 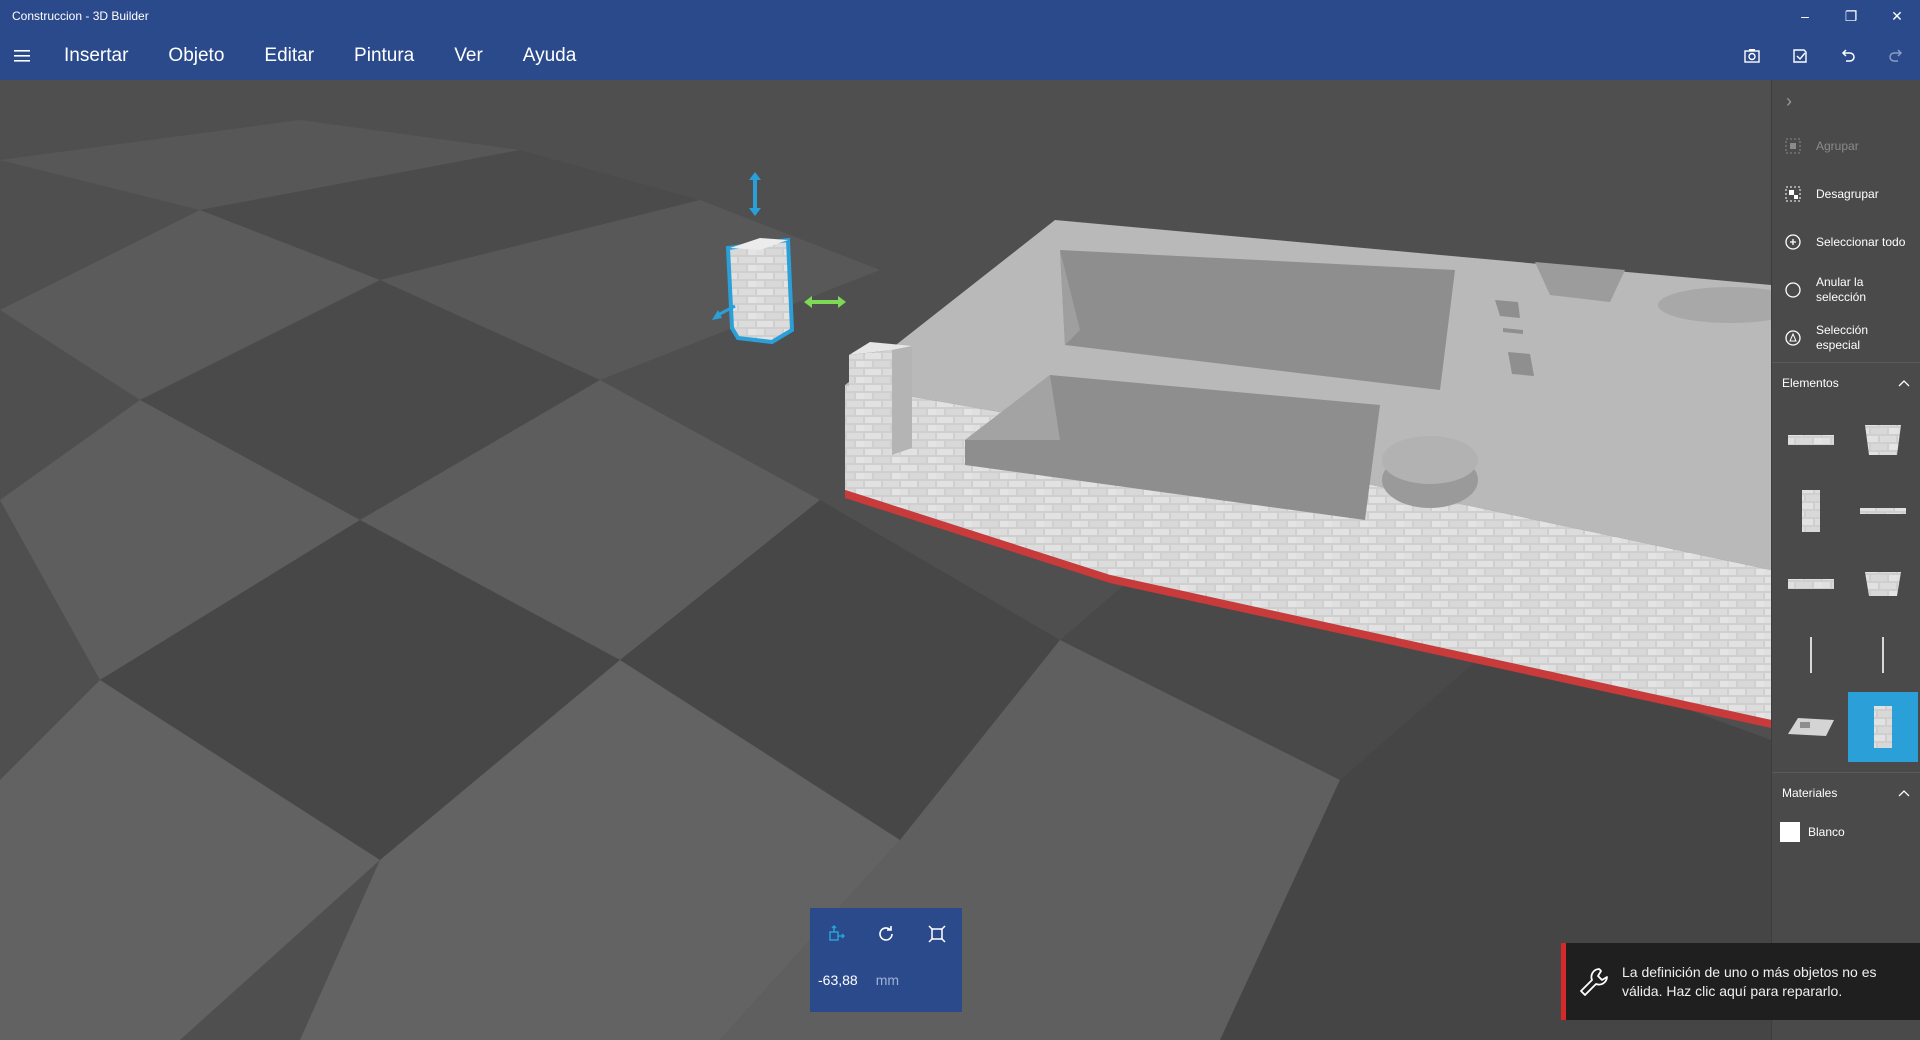 What do you see at coordinates (80, 16) in the screenshot?
I see `window-title: Construccion - 3D Builder` at bounding box center [80, 16].